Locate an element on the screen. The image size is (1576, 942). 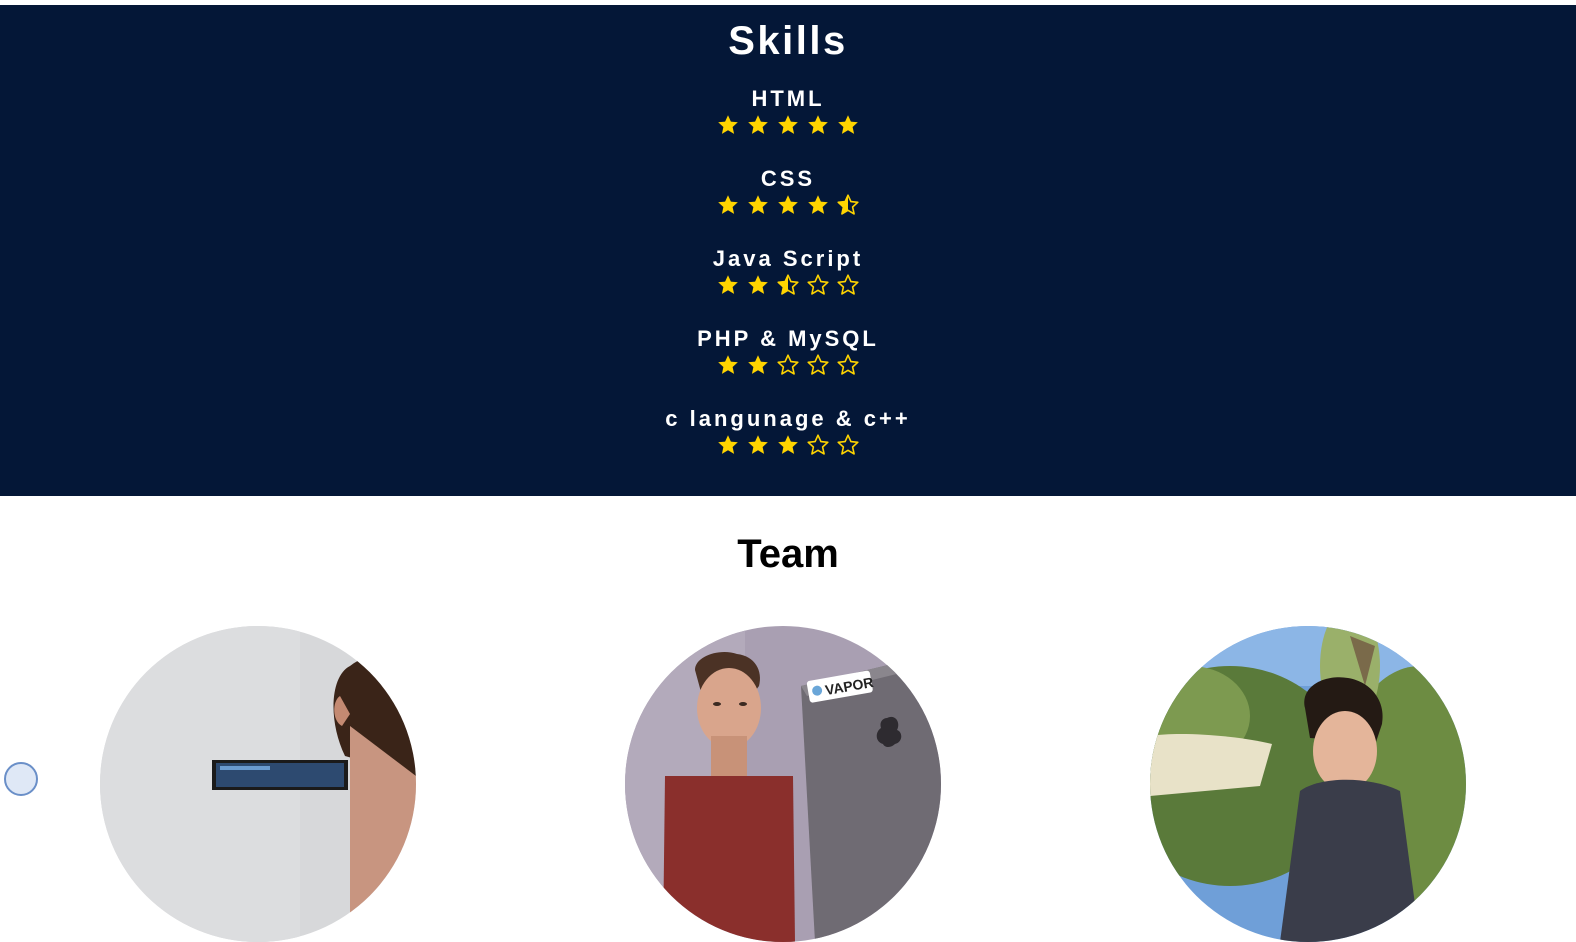
team-title: Team is located at coordinates (788, 554).